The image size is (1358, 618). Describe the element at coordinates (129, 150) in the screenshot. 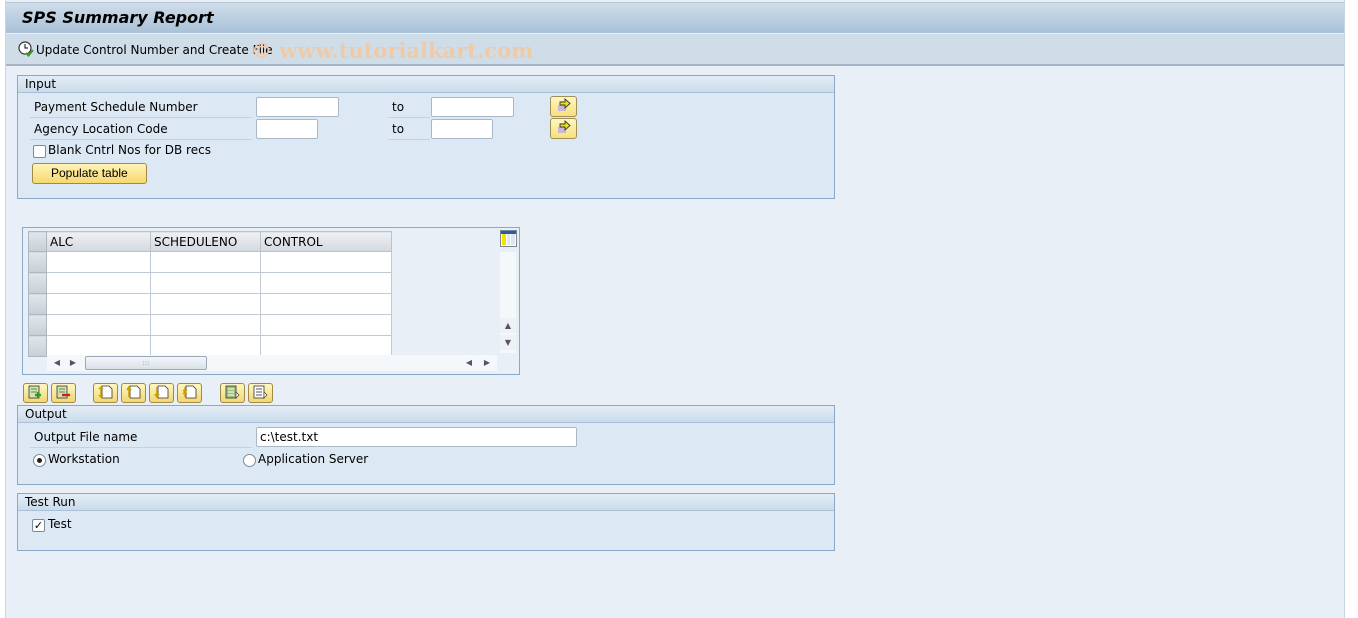

I see `blank-cntrl-nos-label: Blank Cntrl Nos for DB recs` at that location.